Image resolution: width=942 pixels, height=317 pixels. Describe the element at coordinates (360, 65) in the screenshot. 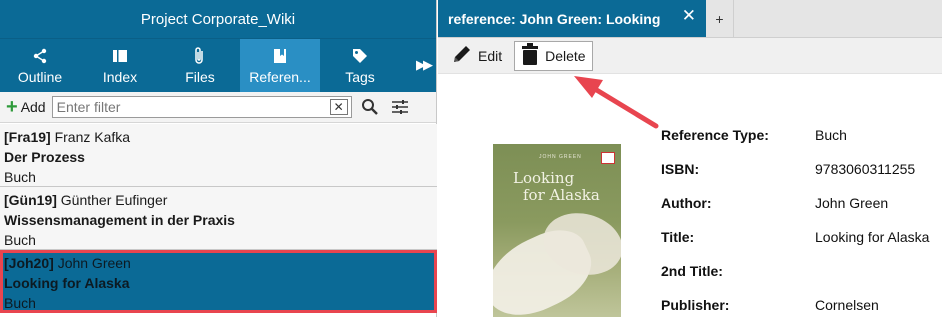

I see `nav-tab-tags: Tags` at that location.